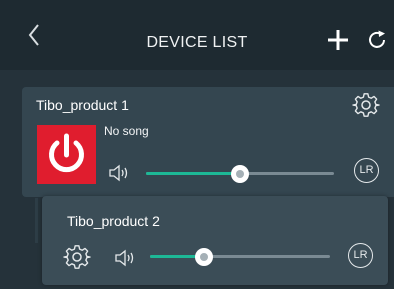 Image resolution: width=394 pixels, height=289 pixels. I want to click on slider-fill, so click(193, 173).